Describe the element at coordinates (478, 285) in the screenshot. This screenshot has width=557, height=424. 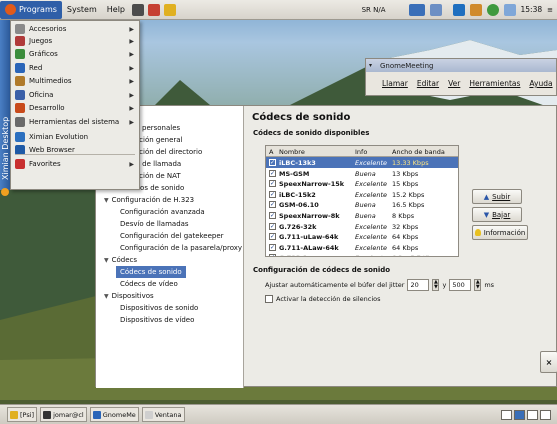
I see `jitter-max-spinner: ▲ ▼` at that location.